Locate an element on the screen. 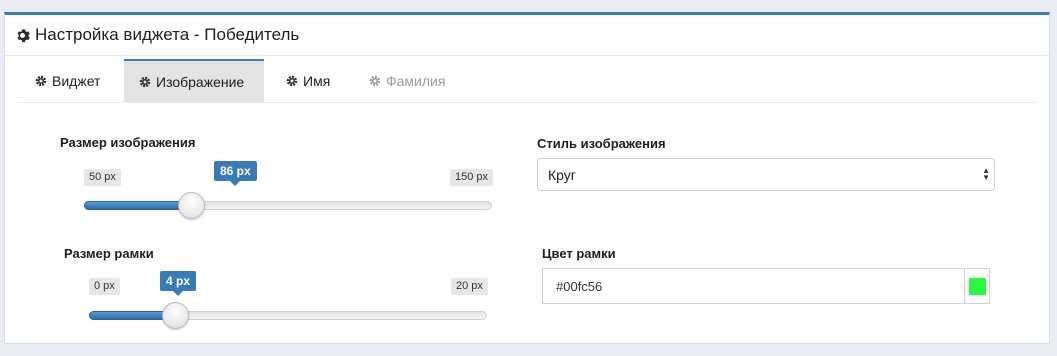 This screenshot has height=356, width=1057. border-size-slider-handle is located at coordinates (176, 315).